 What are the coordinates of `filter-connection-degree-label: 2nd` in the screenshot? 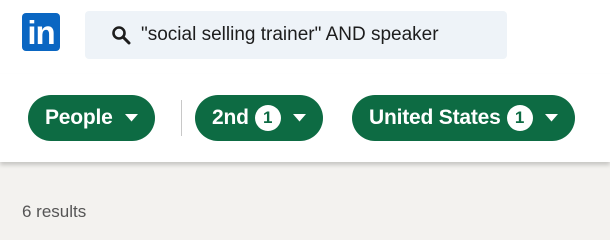 It's located at (230, 117).